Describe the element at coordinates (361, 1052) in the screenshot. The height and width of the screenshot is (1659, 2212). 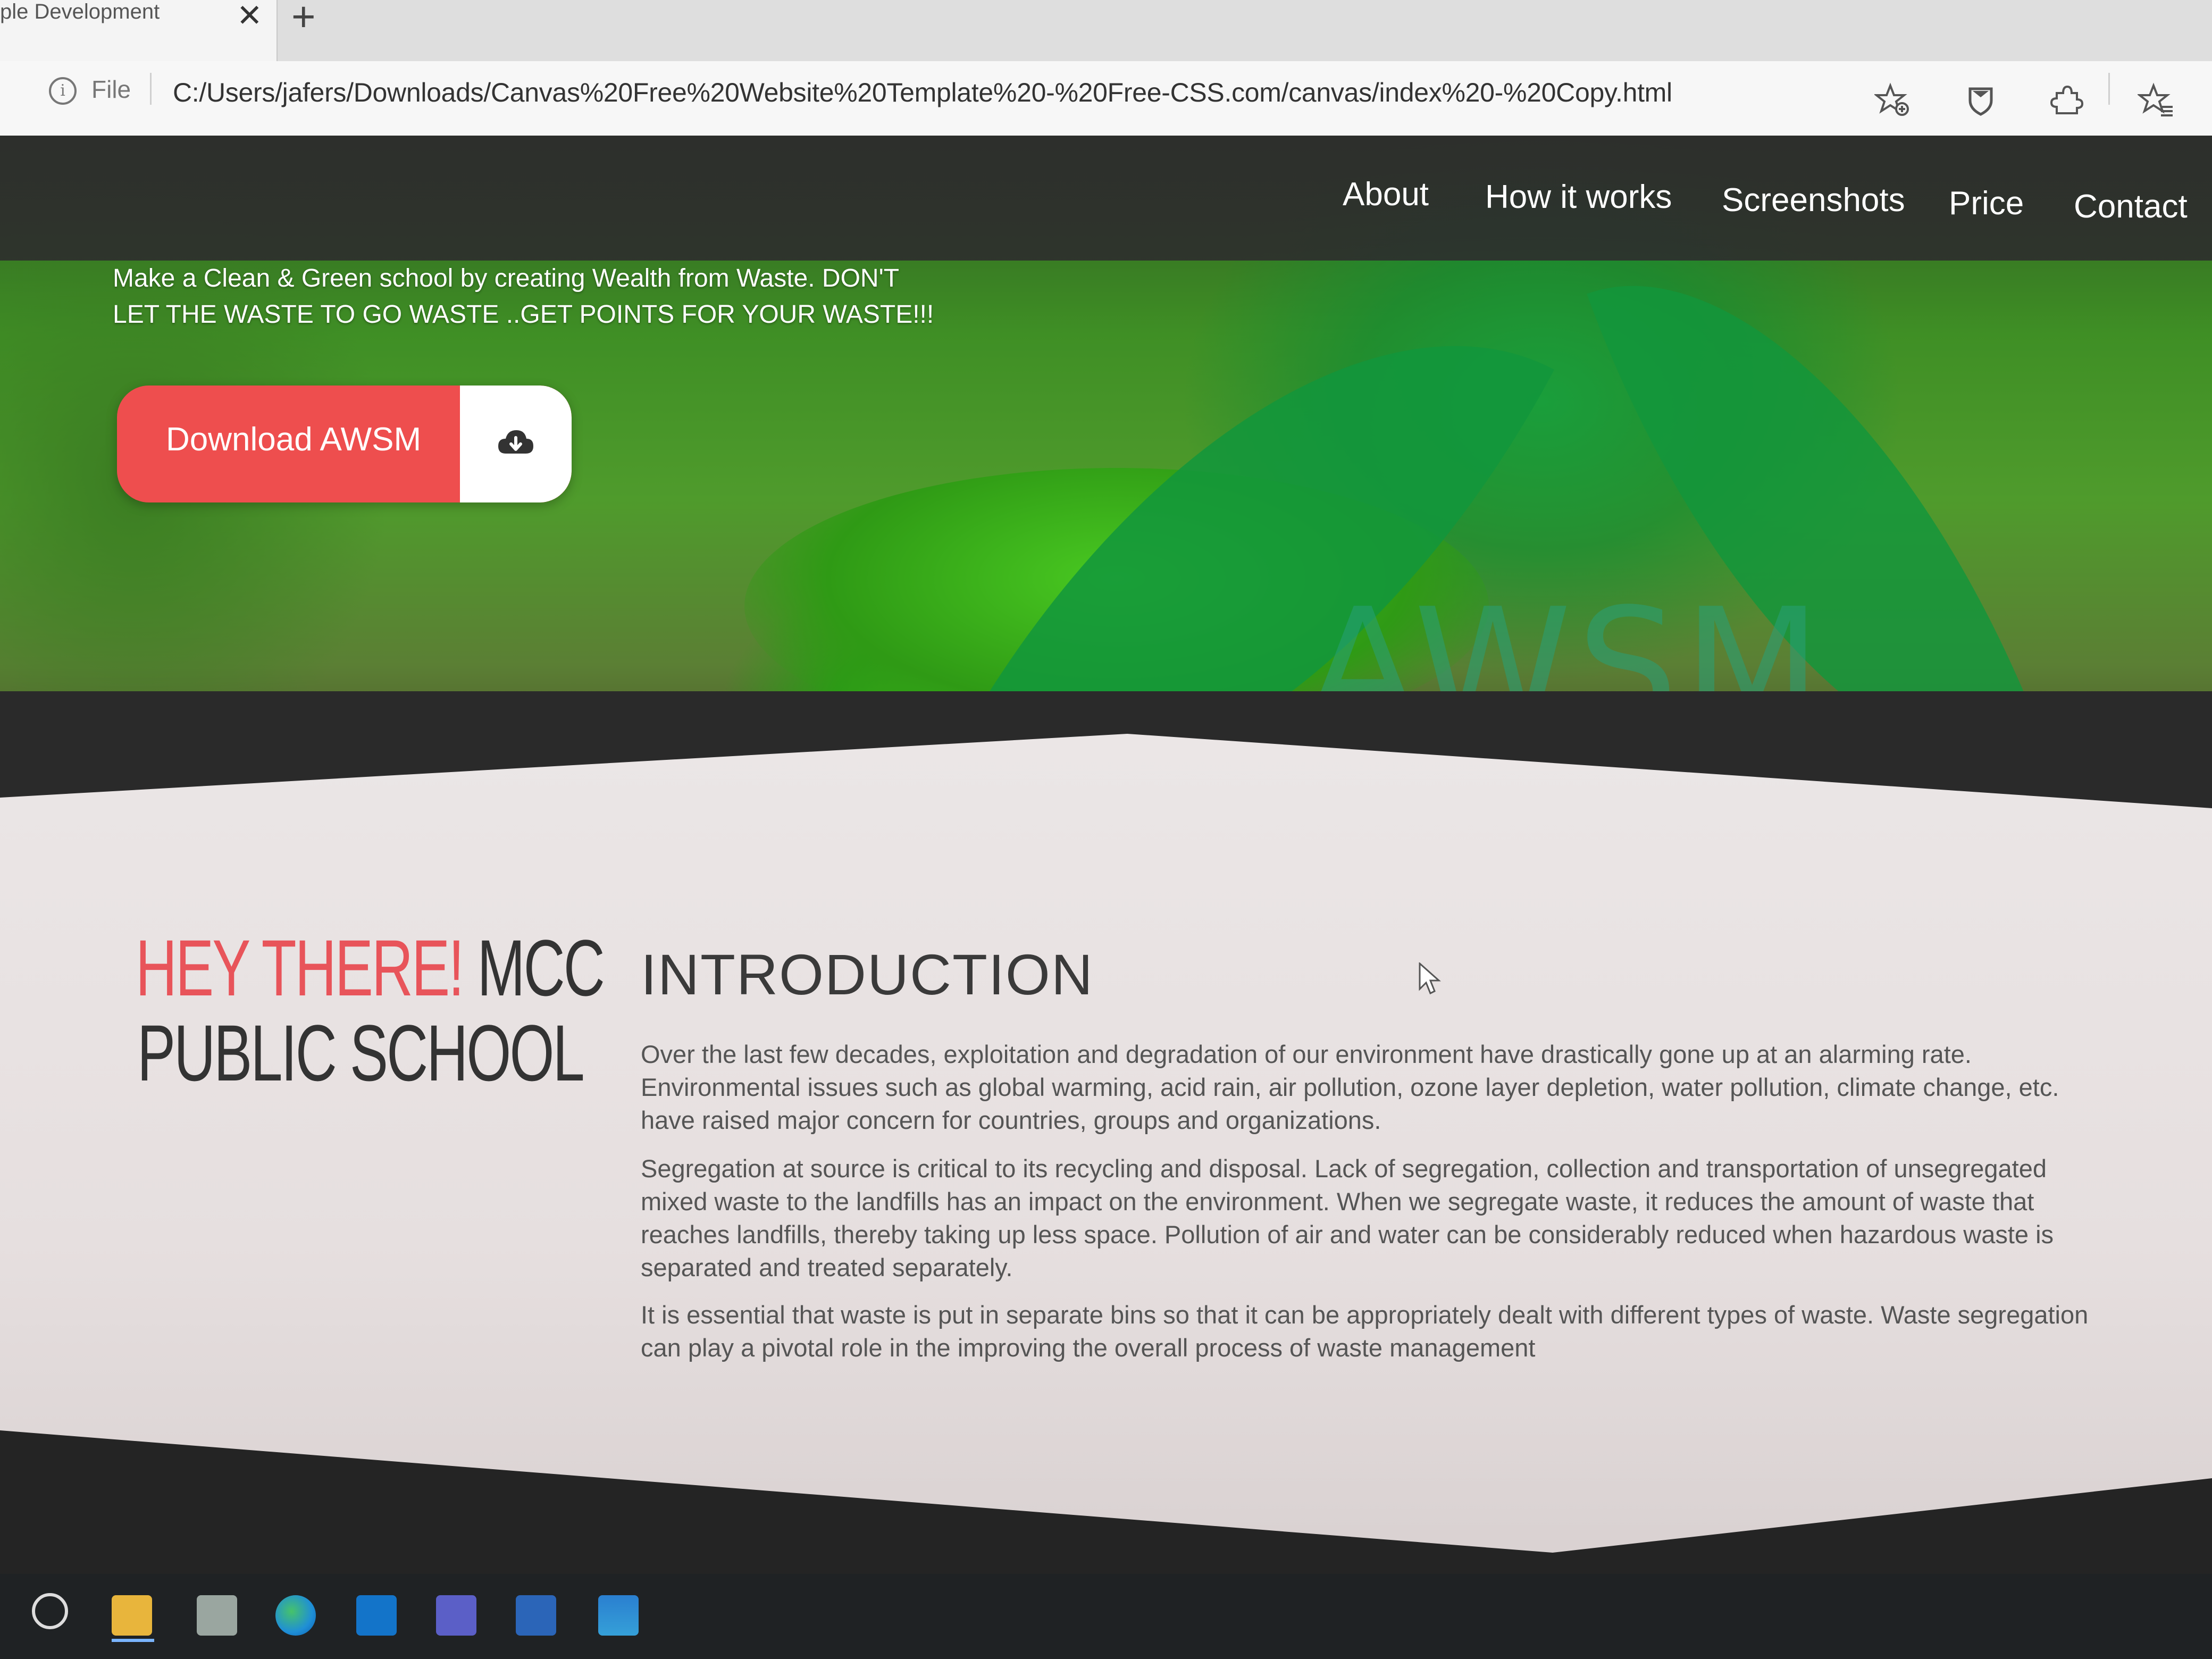
I see `school-name-heading: PUBLIC SCHOOL` at that location.